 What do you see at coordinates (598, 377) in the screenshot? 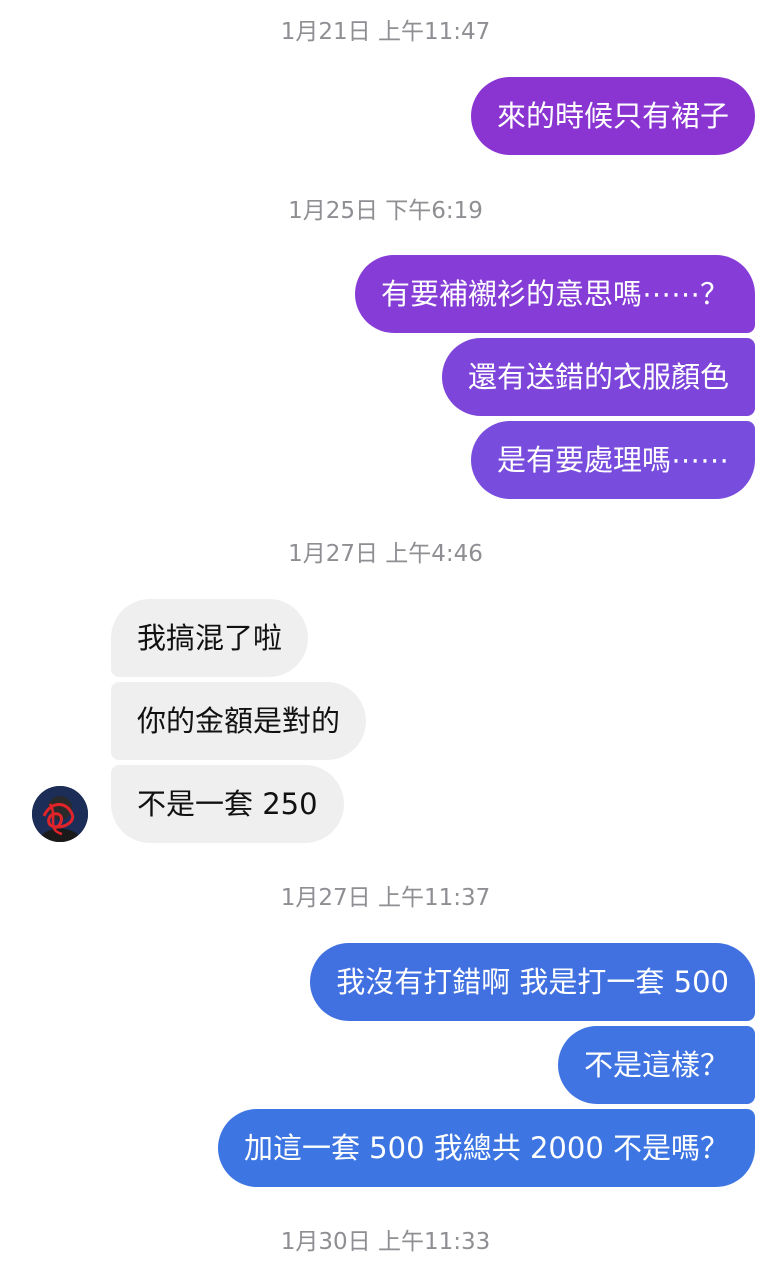
I see `outgoing-message-bubble: 還有送錯的衣服顏色` at bounding box center [598, 377].